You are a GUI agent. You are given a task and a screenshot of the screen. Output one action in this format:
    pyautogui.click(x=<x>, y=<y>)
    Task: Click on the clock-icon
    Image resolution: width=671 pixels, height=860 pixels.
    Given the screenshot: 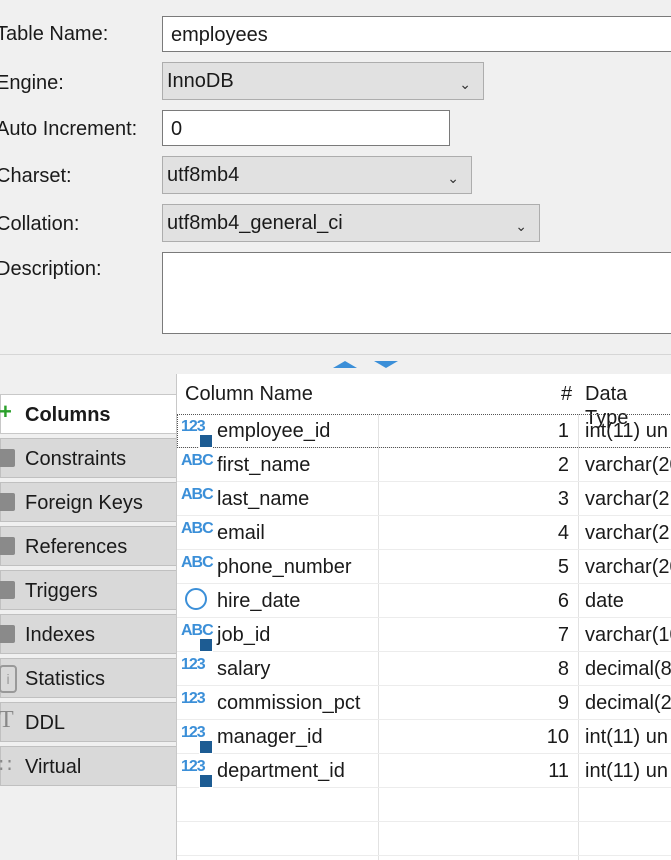 What is the action you would take?
    pyautogui.click(x=196, y=599)
    